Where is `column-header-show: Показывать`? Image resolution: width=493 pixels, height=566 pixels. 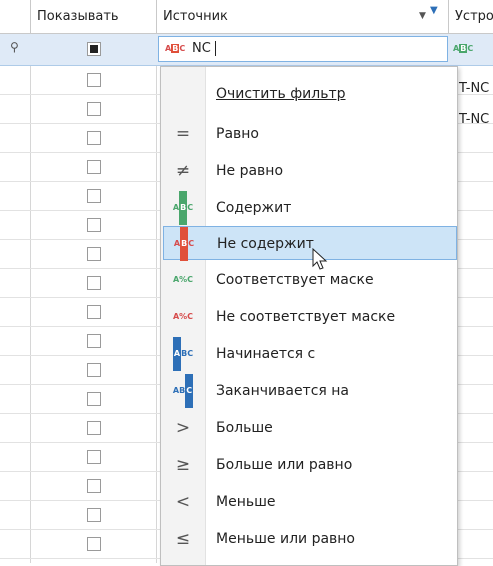
column-header-show: Показывать is located at coordinates (94, 16).